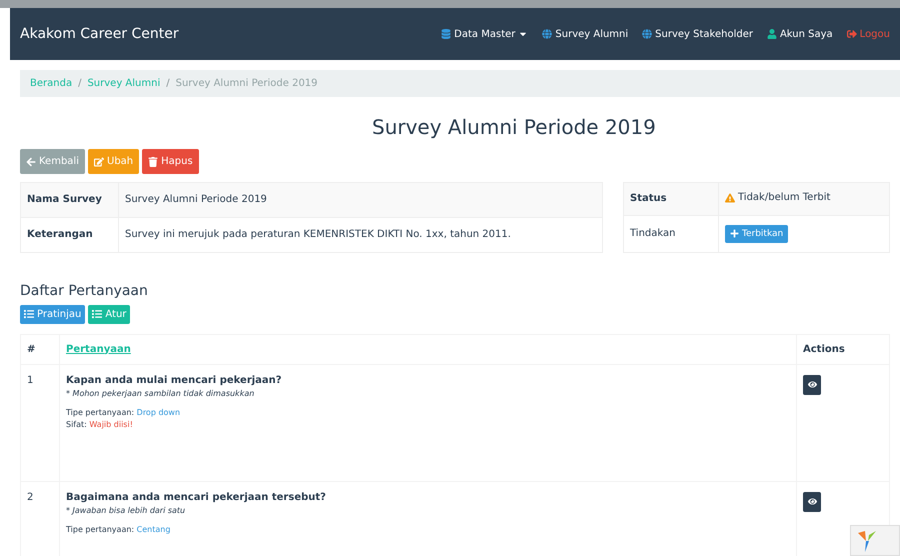  Describe the element at coordinates (671, 233) in the screenshot. I see `label-cell: Tindakan` at that location.